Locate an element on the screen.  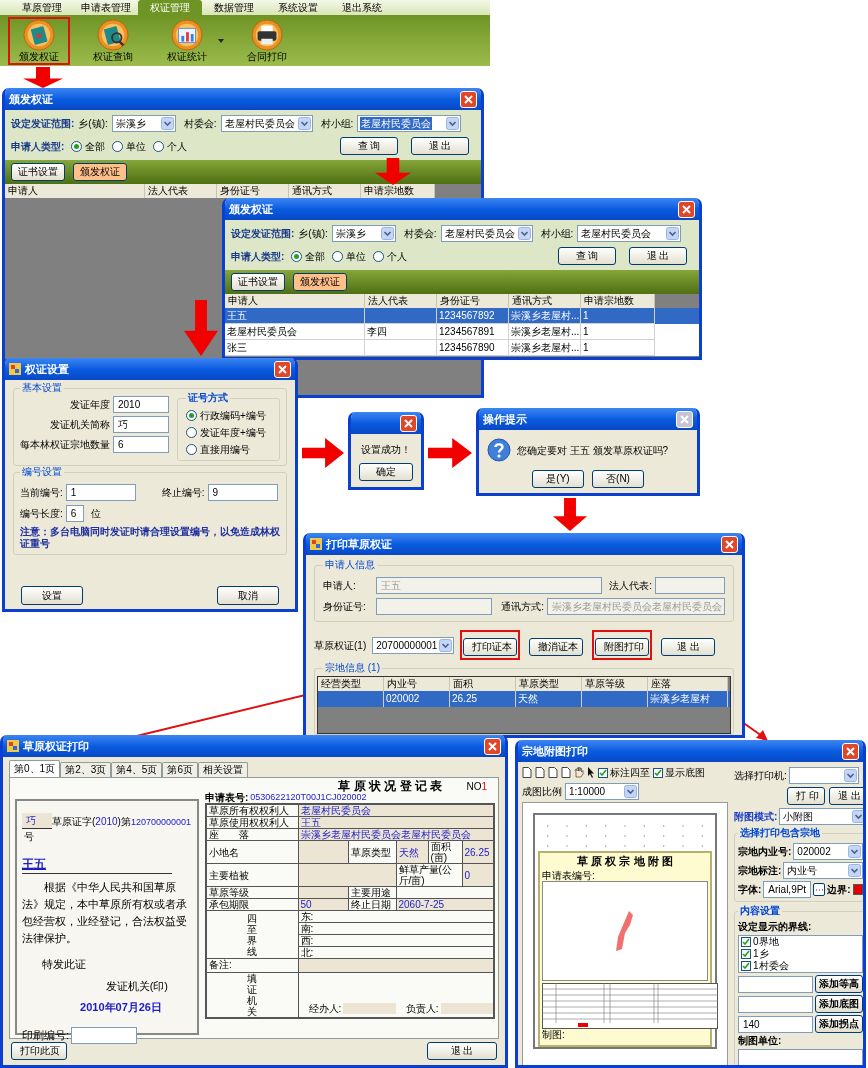
radio-button: 直接用编号 is located at coordinates (228, 449).